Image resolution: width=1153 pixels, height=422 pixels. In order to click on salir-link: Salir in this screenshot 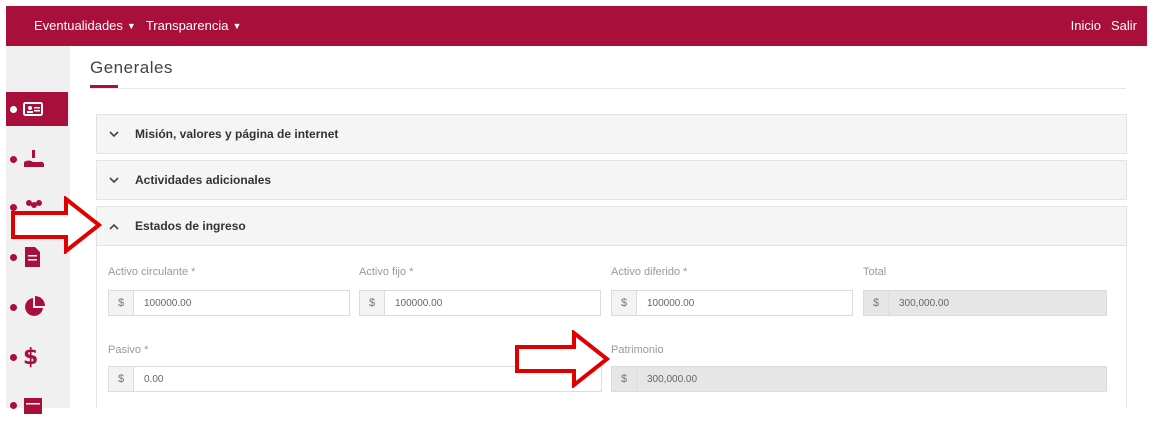, I will do `click(1124, 25)`.